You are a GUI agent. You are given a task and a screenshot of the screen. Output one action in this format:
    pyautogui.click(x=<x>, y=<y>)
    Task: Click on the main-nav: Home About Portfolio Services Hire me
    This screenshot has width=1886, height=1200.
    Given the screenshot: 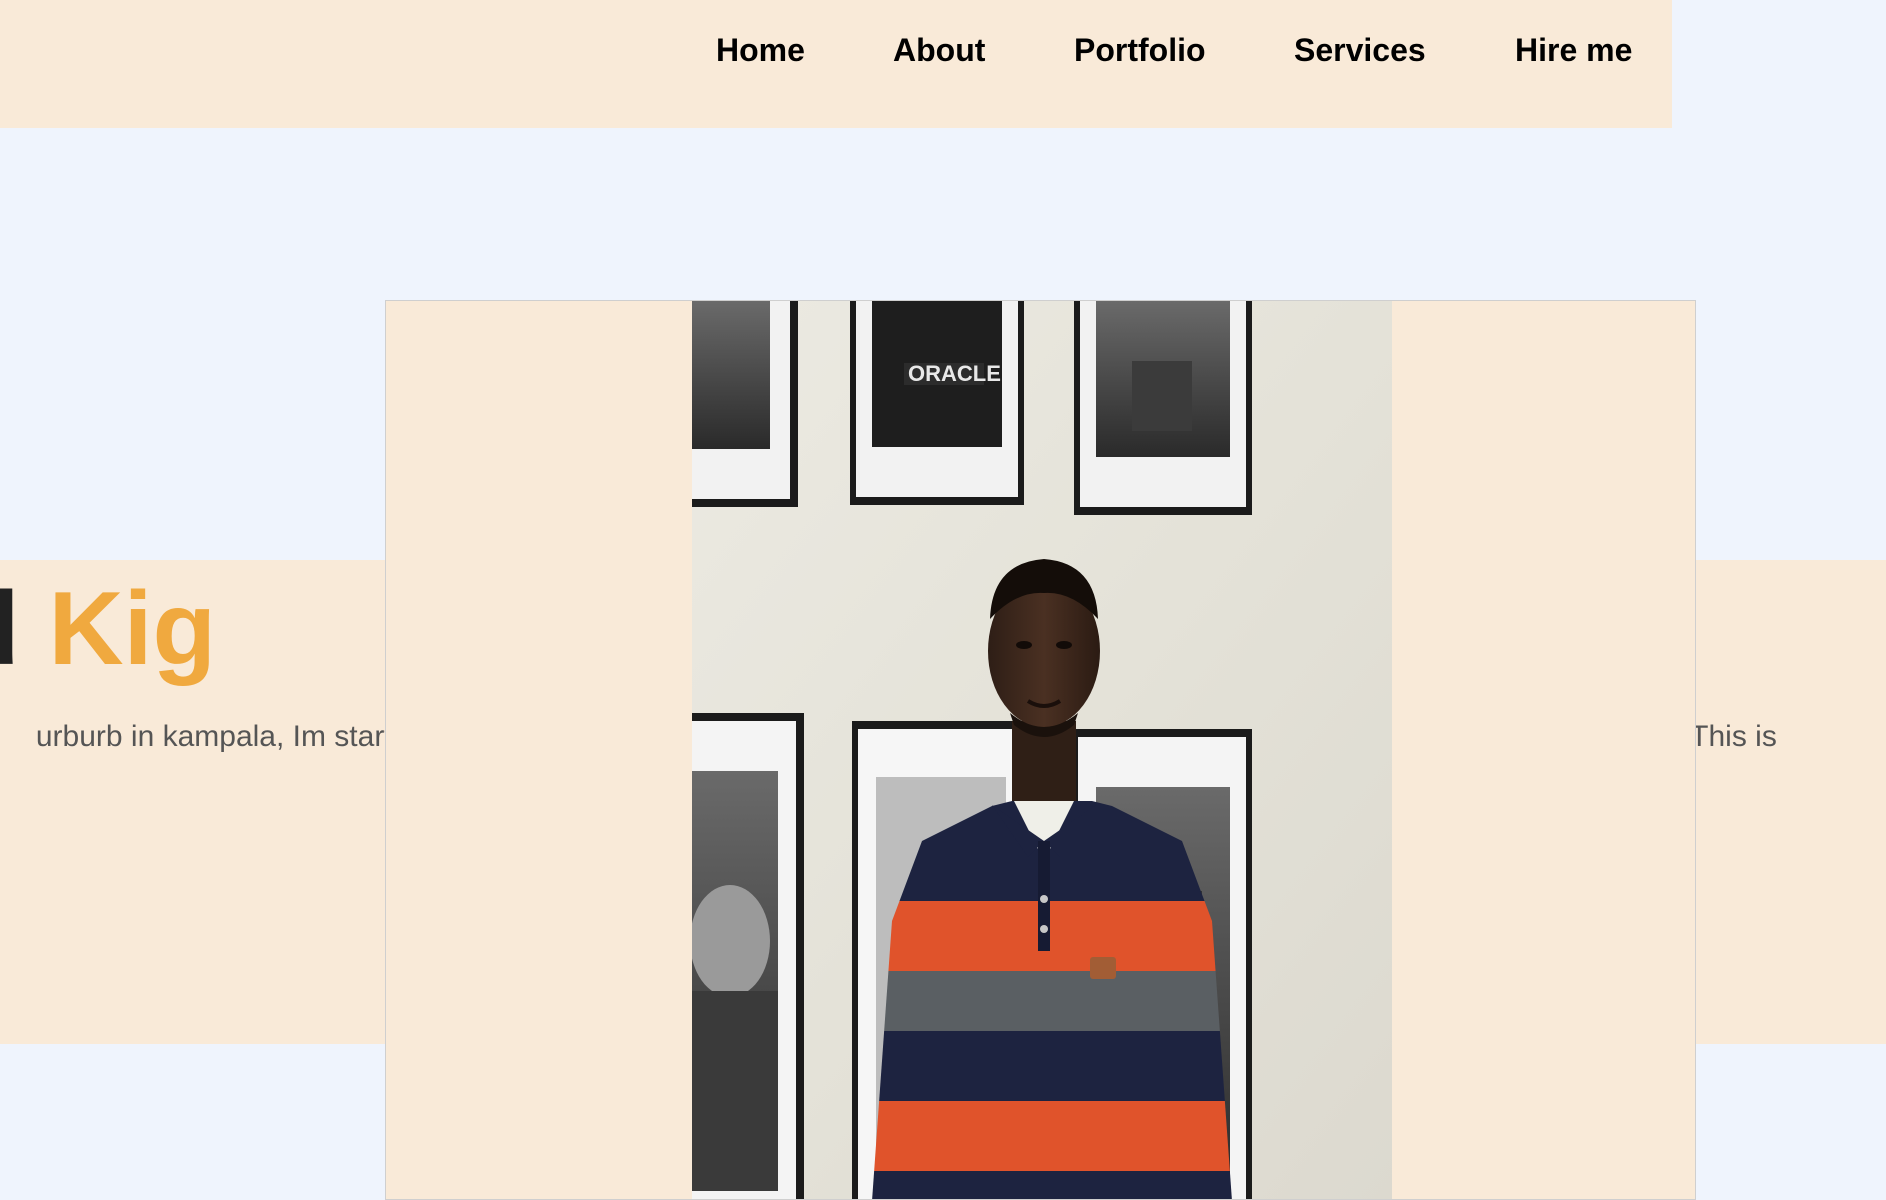 What is the action you would take?
    pyautogui.click(x=836, y=50)
    